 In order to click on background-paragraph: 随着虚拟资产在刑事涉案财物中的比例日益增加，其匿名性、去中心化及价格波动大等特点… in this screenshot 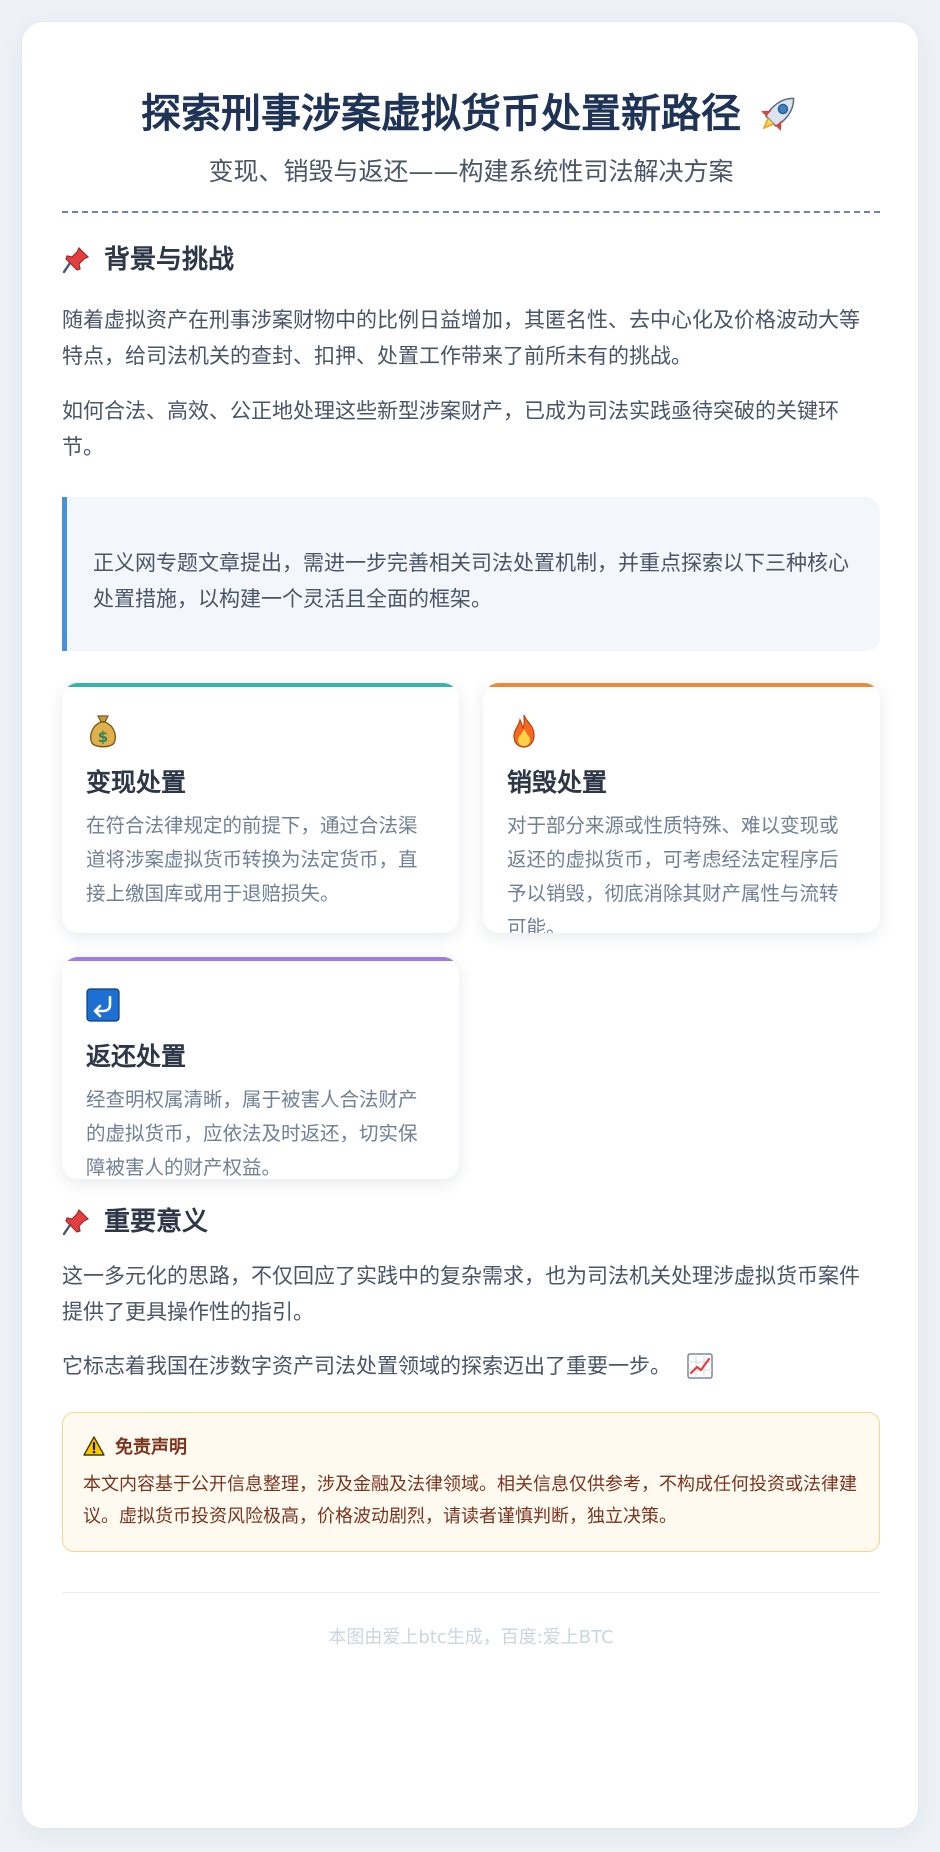, I will do `click(461, 337)`.